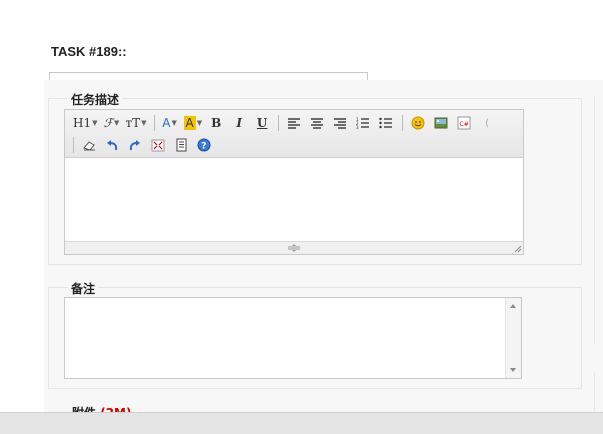  Describe the element at coordinates (89, 145) in the screenshot. I see `eraser-icon` at that location.